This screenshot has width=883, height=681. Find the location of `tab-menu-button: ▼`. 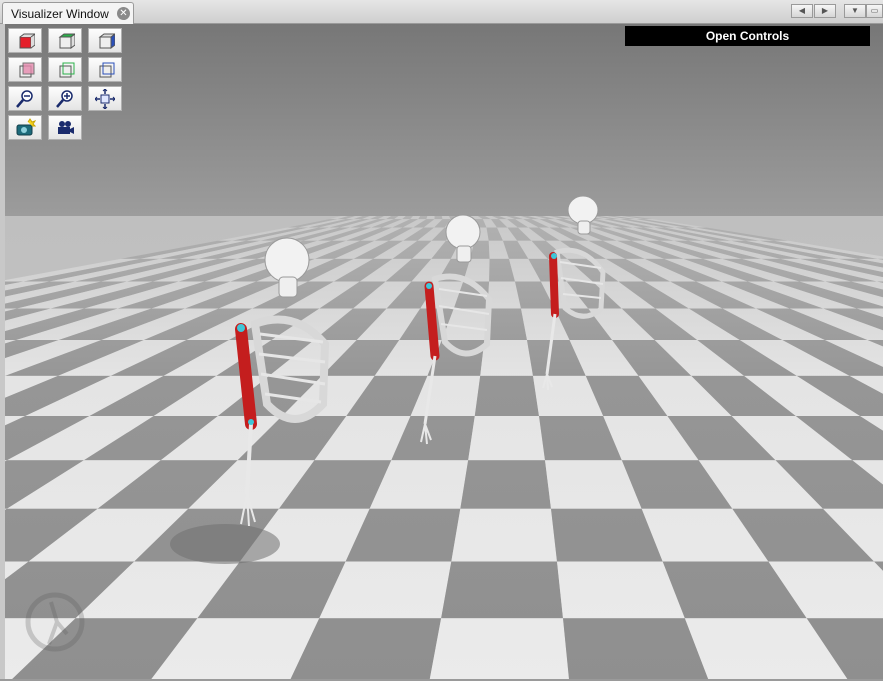

tab-menu-button: ▼ is located at coordinates (855, 11).